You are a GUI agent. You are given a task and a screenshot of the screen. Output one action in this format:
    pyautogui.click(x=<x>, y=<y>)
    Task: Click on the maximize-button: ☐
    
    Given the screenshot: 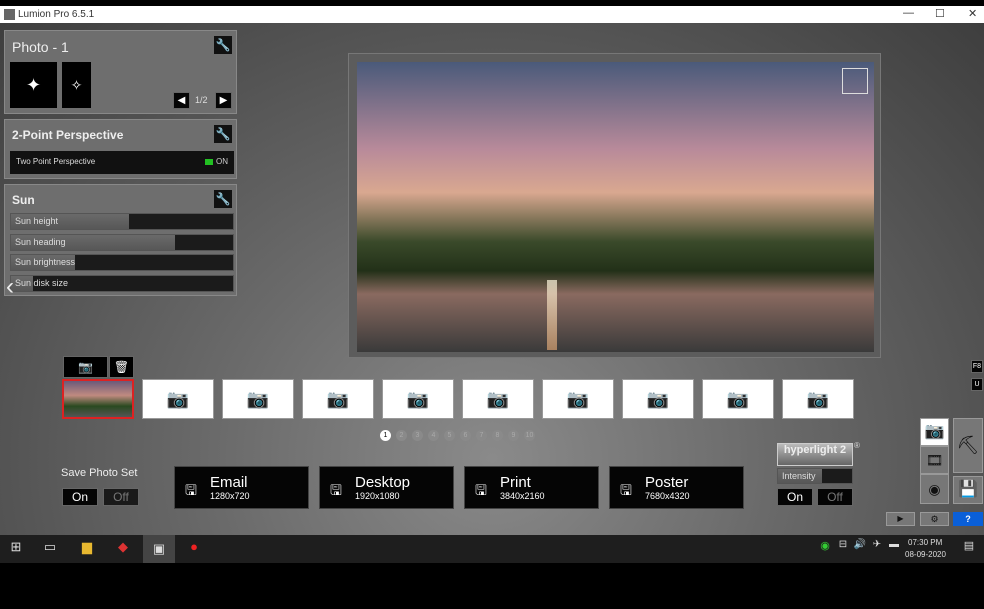 What is the action you would take?
    pyautogui.click(x=940, y=13)
    